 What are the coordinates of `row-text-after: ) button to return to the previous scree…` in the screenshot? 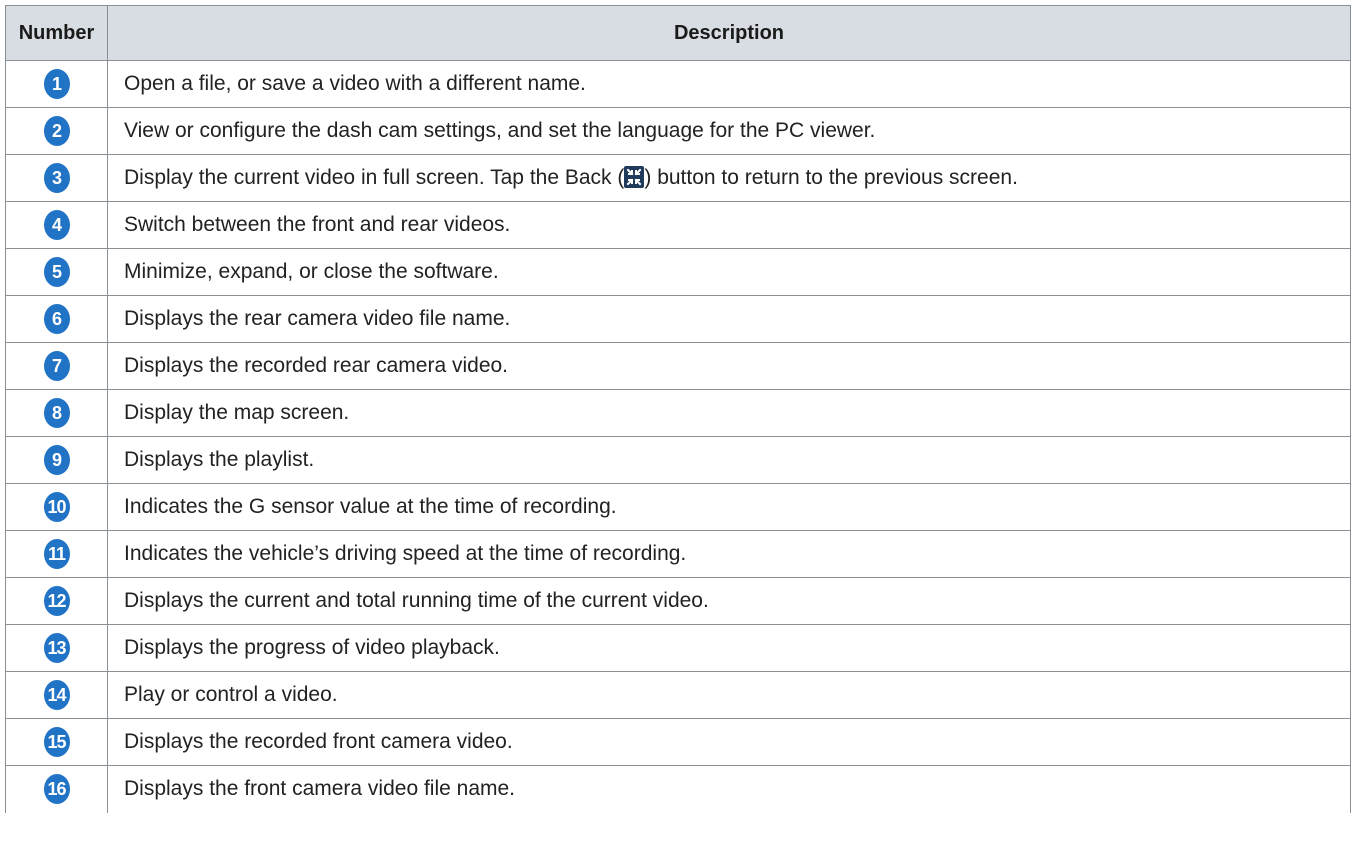 It's located at (831, 177).